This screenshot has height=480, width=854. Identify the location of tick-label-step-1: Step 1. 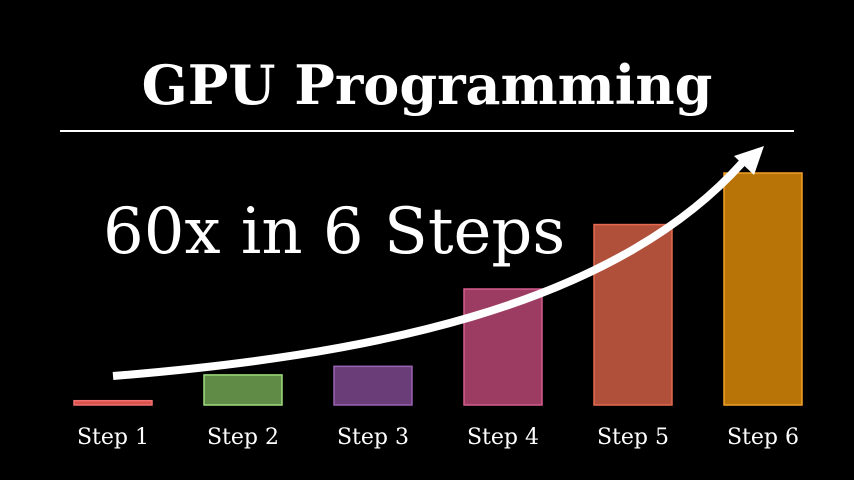
(113, 437).